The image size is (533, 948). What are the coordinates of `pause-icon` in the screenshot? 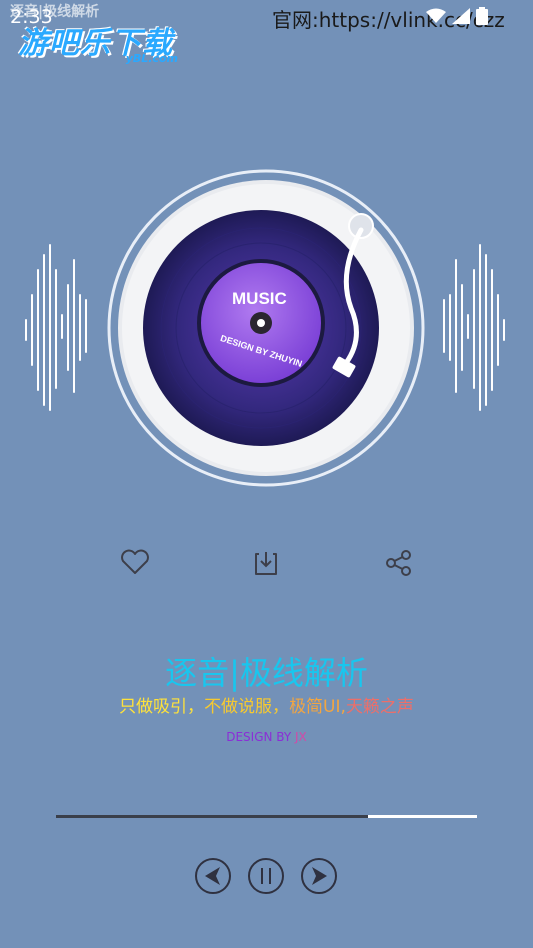 It's located at (266, 876).